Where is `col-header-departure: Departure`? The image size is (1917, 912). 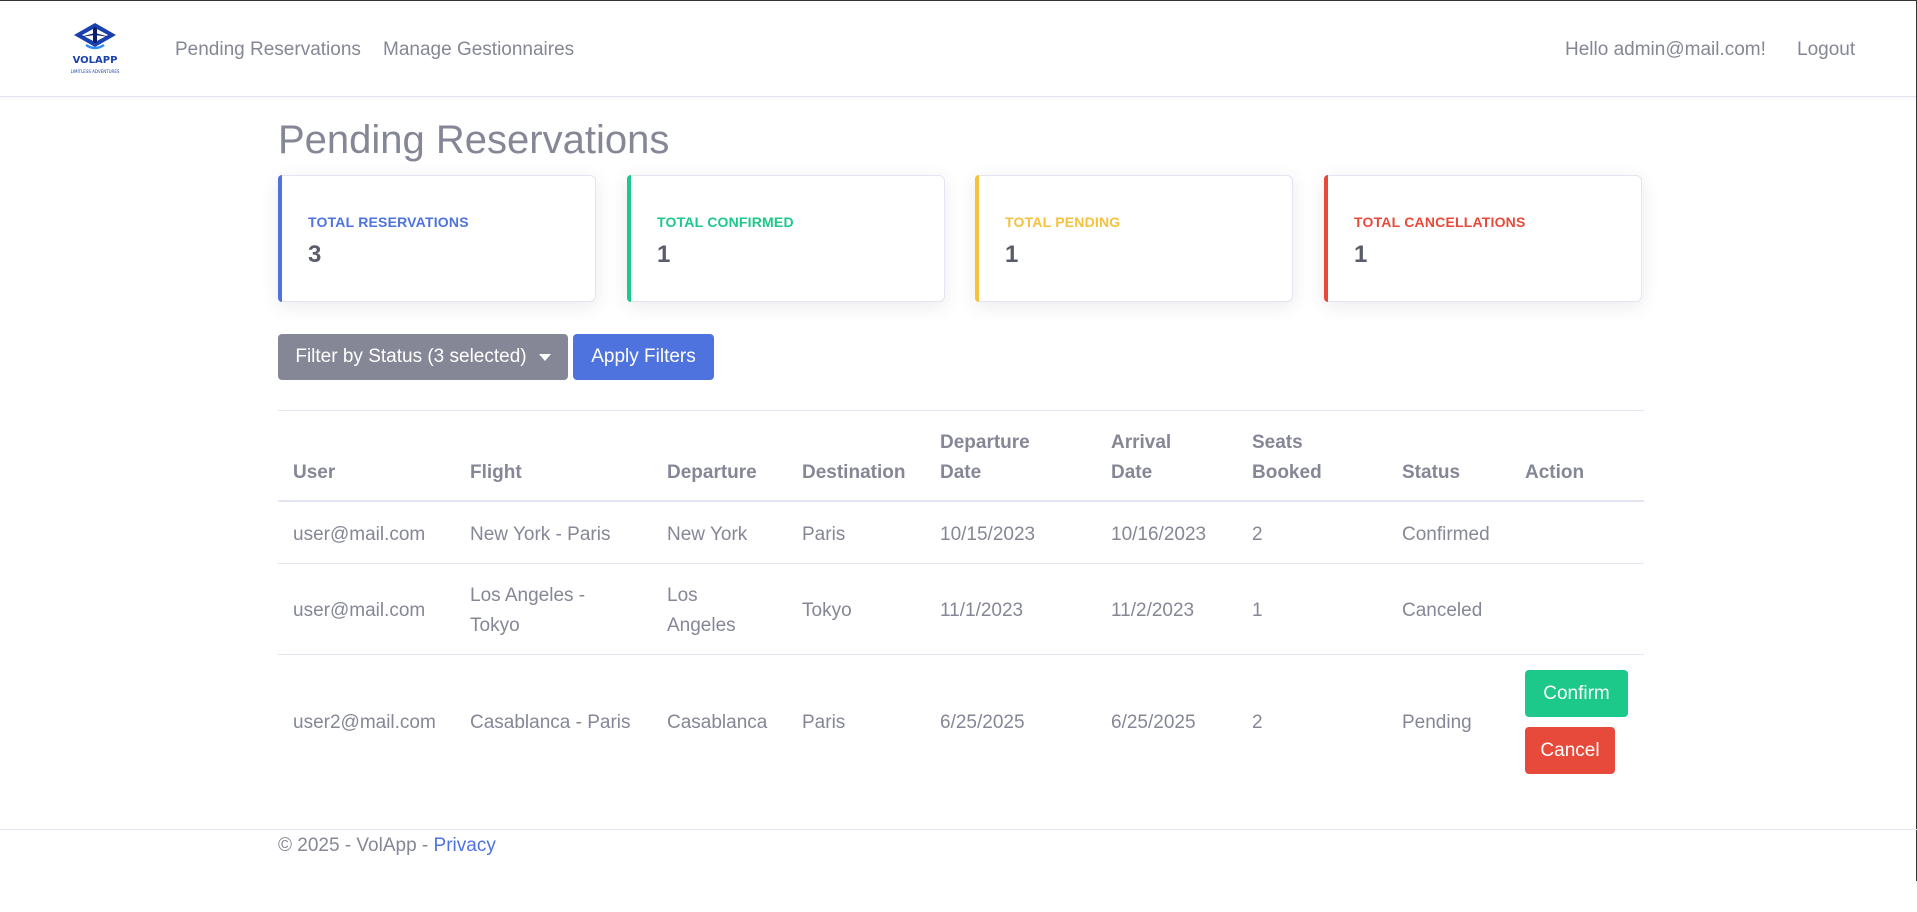 col-header-departure: Departure is located at coordinates (712, 472).